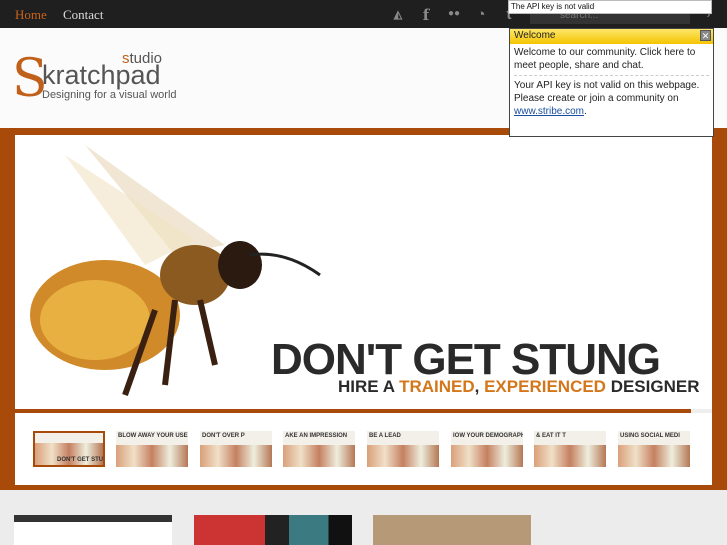 This screenshot has height=545, width=727. What do you see at coordinates (426, 15) in the screenshot?
I see `facebook-icon: f` at bounding box center [426, 15].